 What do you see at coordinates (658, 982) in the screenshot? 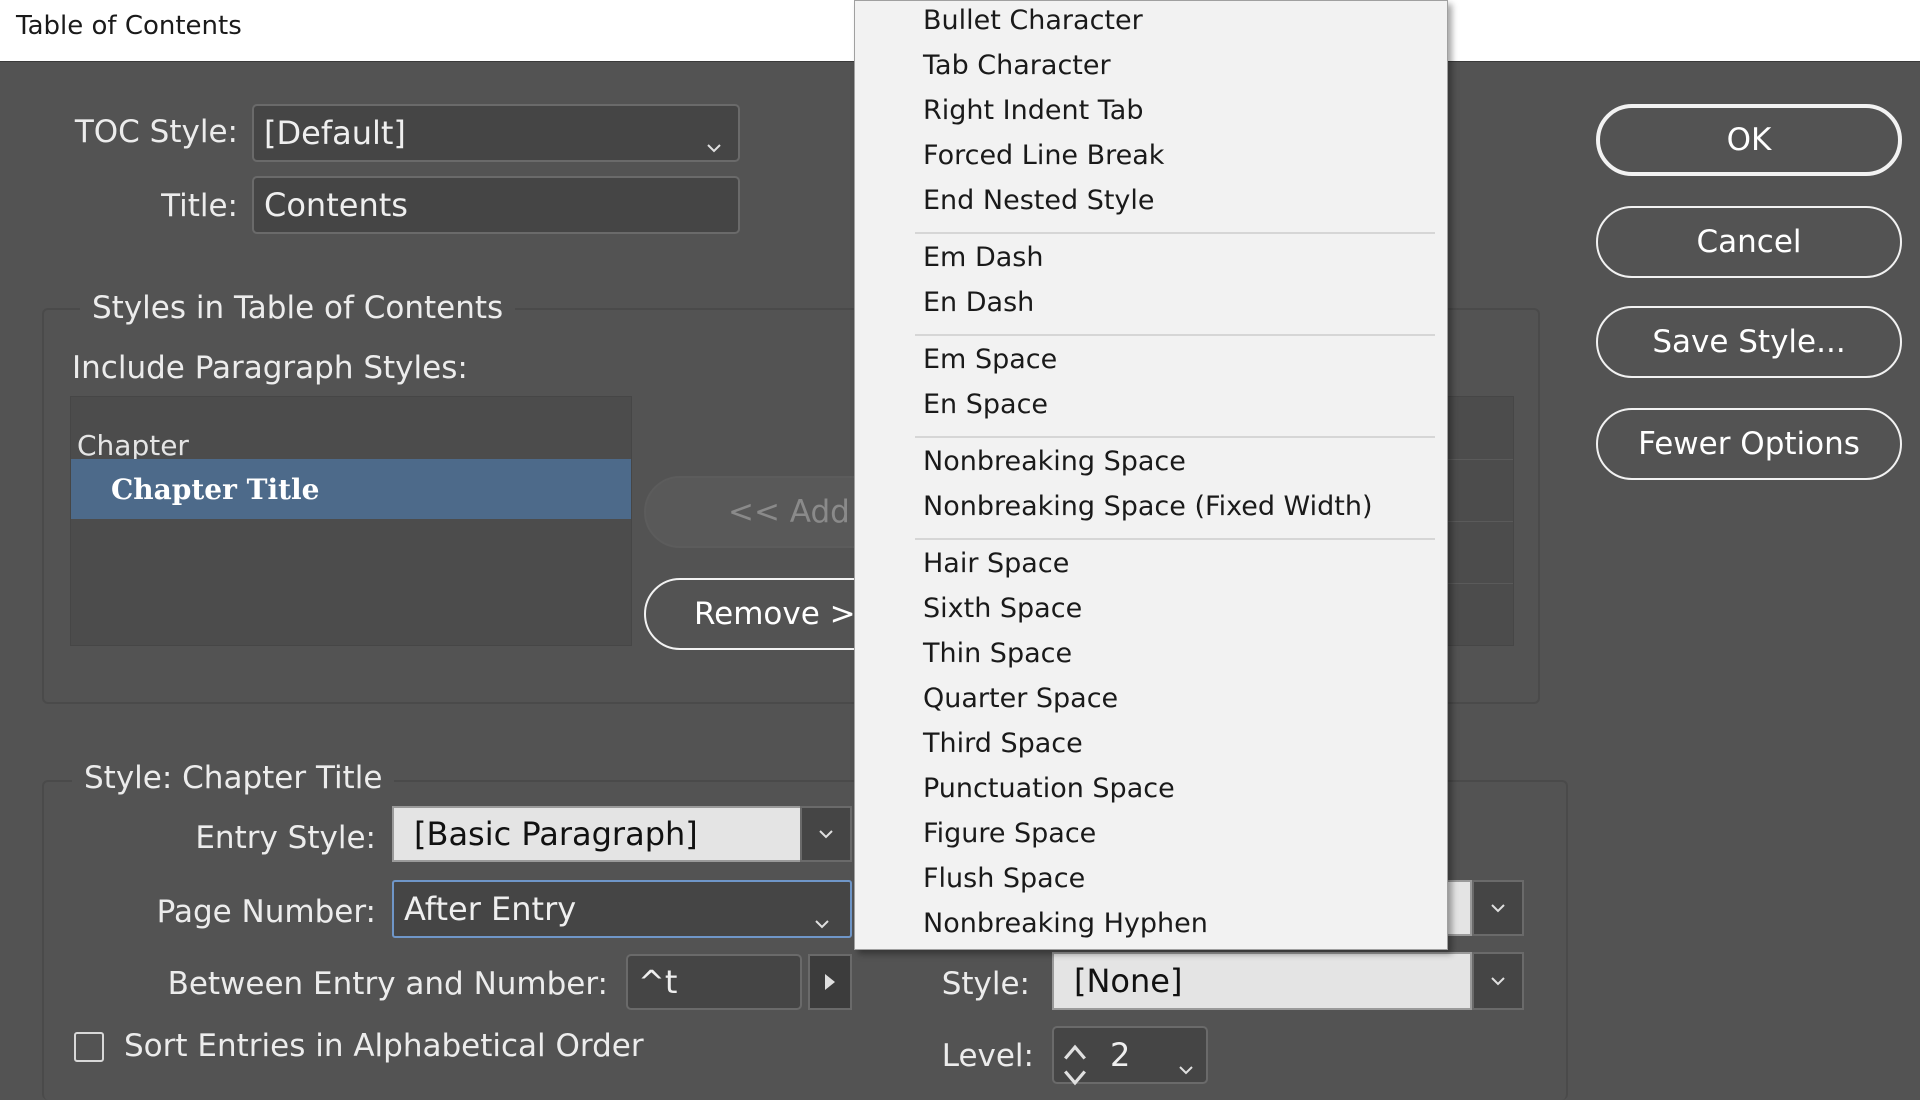
I see `between-input-value: ^t` at bounding box center [658, 982].